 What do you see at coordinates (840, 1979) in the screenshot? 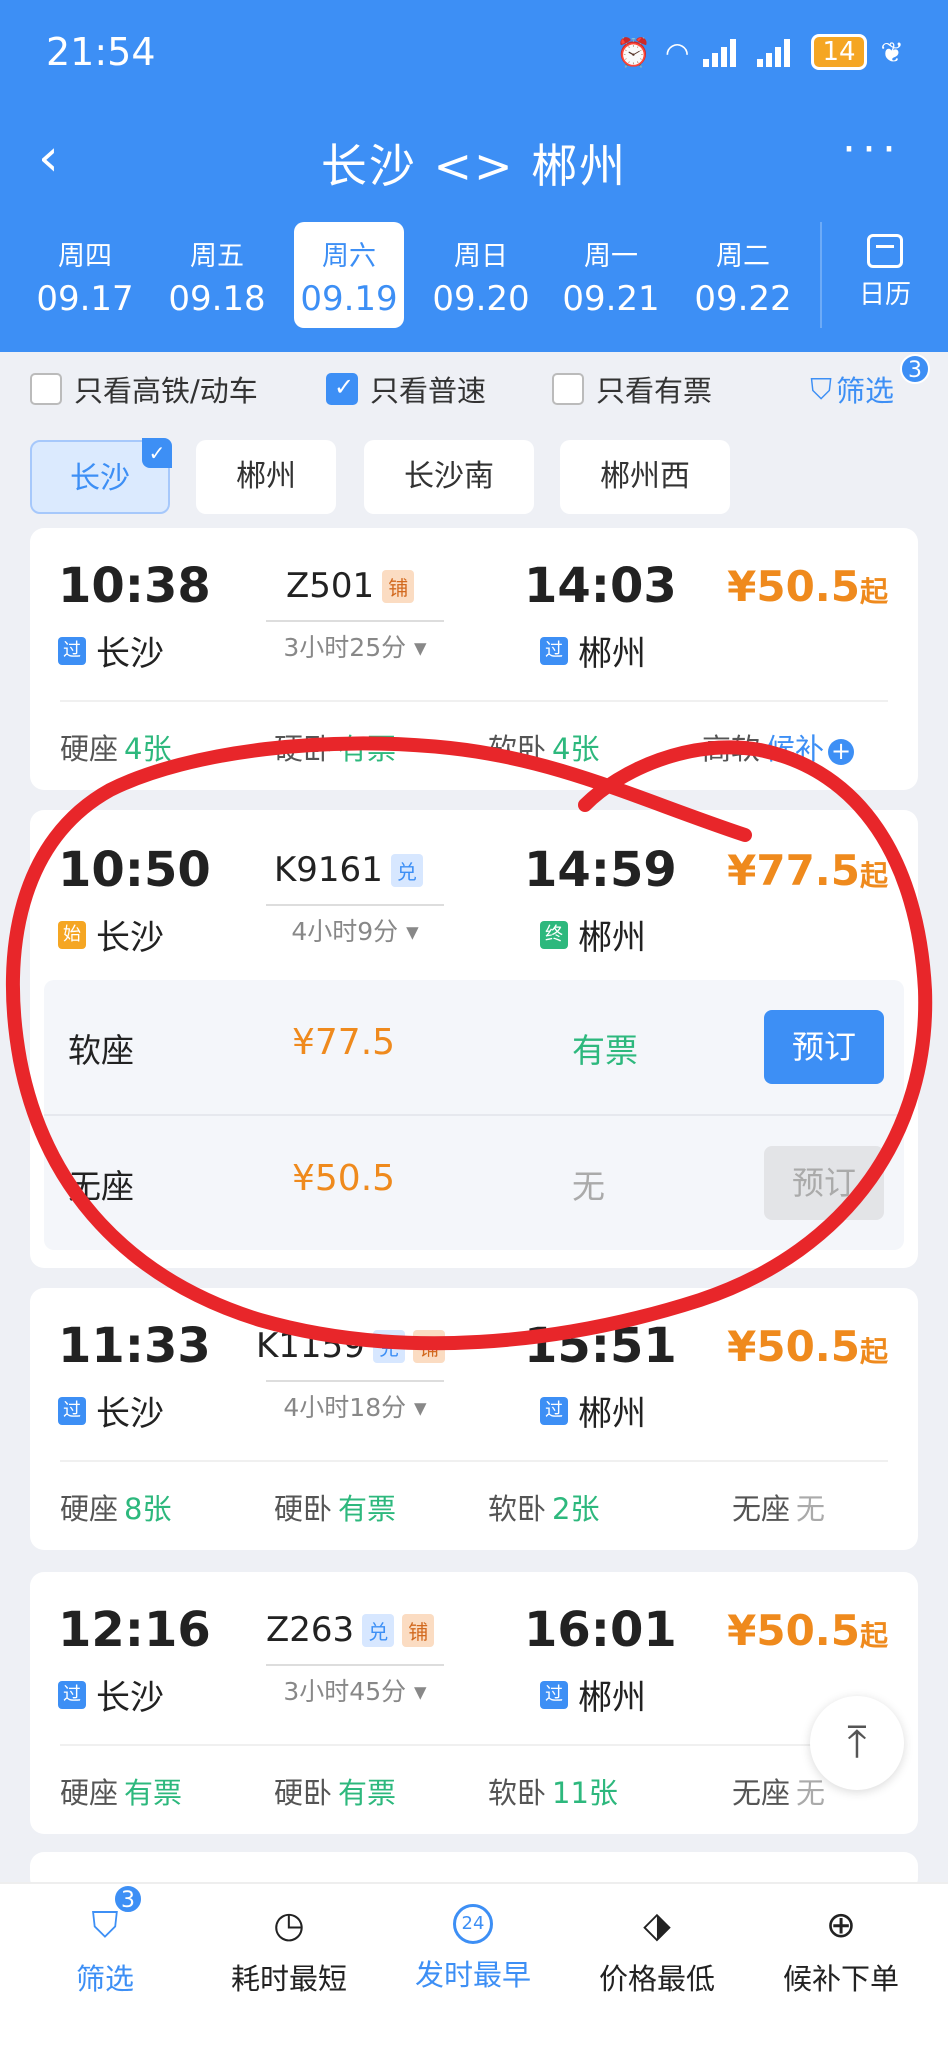
I see `nav-label: 候补下单` at bounding box center [840, 1979].